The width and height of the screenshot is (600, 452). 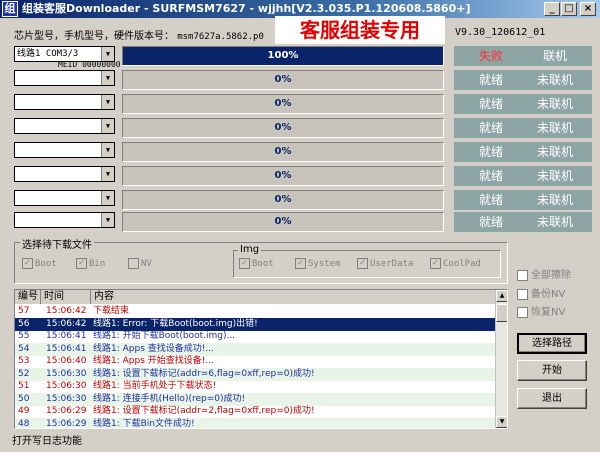 What do you see at coordinates (90, 264) in the screenshot?
I see `file-checkbox: ✓ Bin` at bounding box center [90, 264].